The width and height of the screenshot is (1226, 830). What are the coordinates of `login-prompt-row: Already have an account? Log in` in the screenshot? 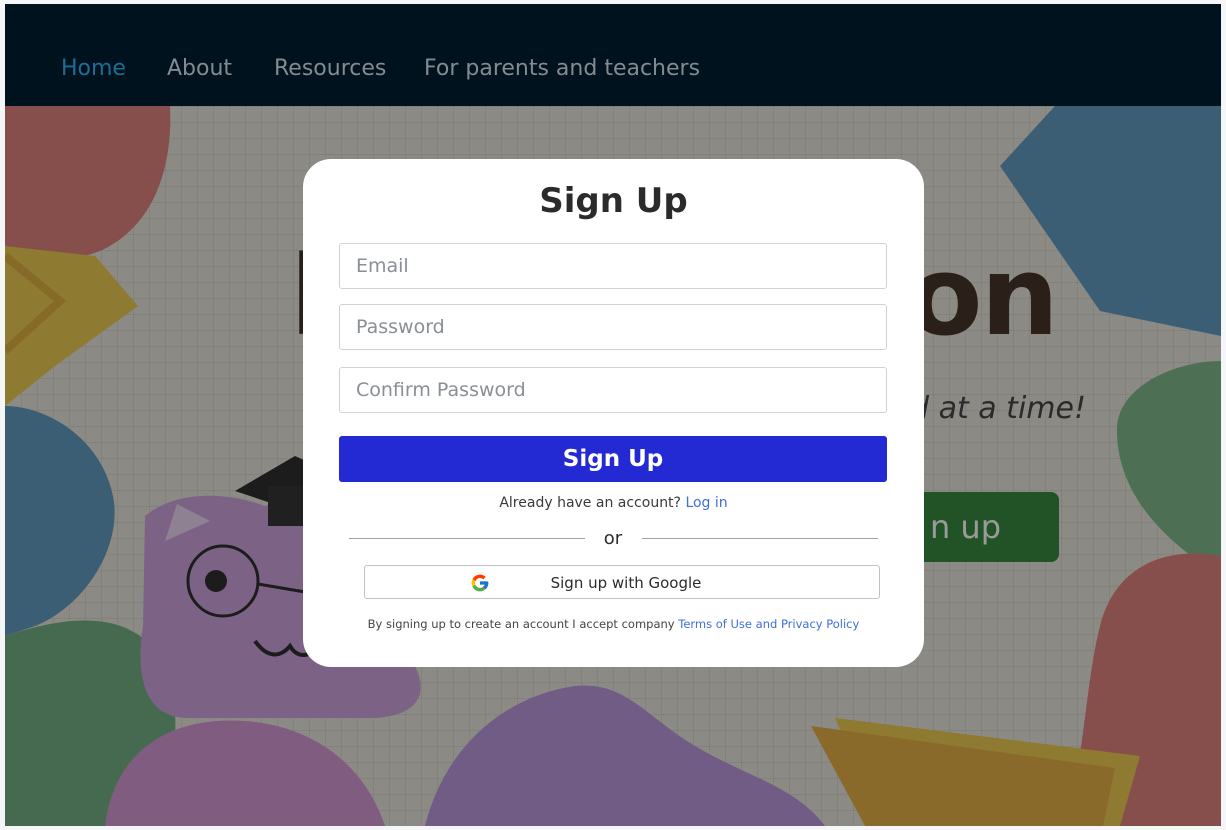 It's located at (613, 503).